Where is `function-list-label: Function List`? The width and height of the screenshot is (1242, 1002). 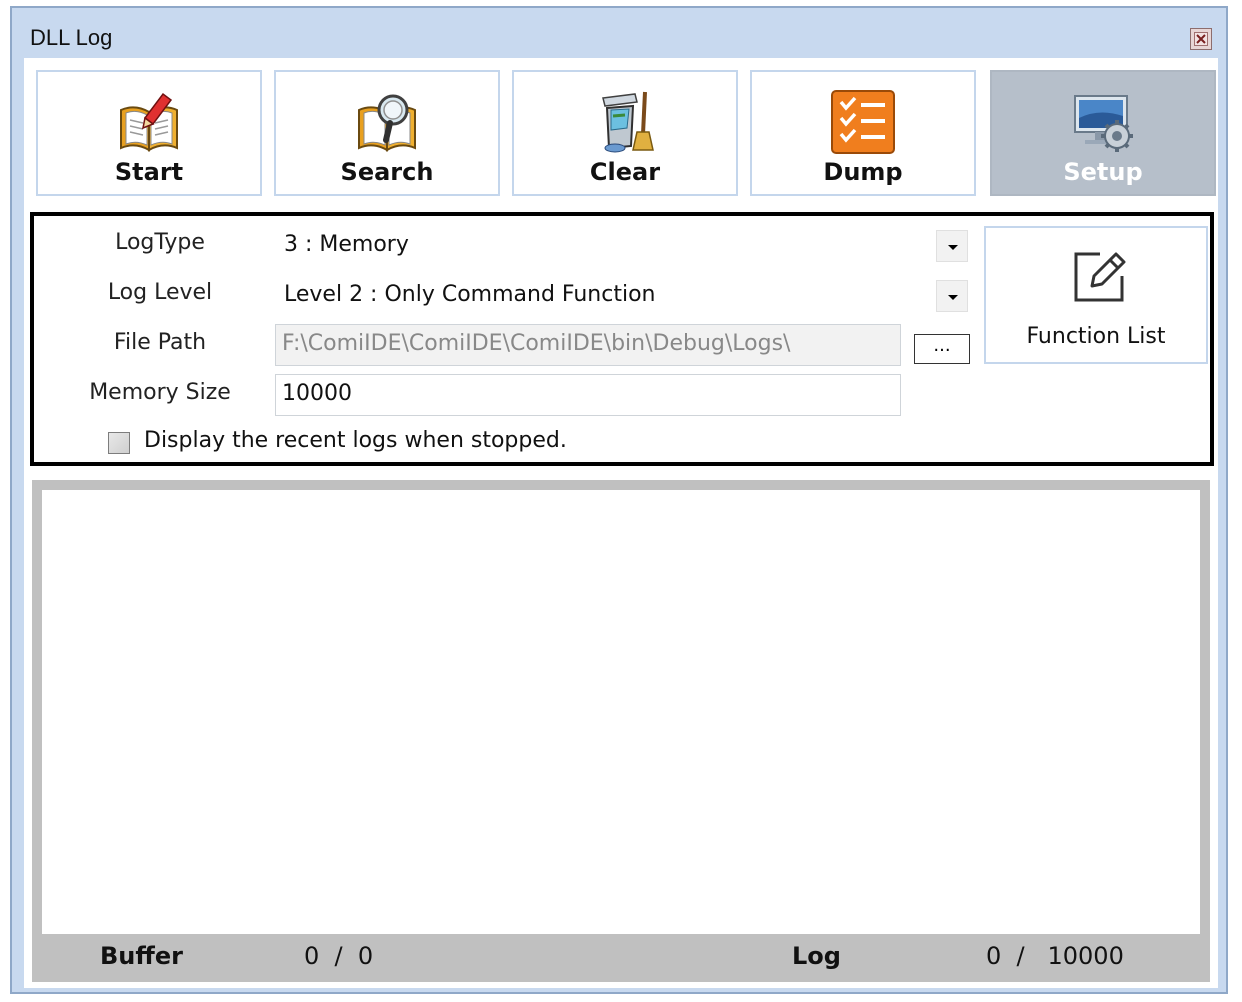 function-list-label: Function List is located at coordinates (1096, 336).